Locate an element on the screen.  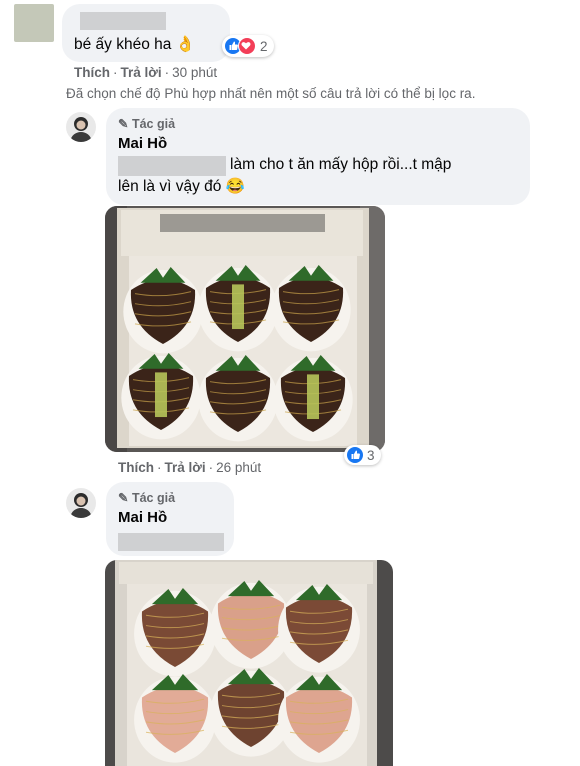
reply-actions: Thích · Trả lời · 26 phút is located at coordinates (190, 467).